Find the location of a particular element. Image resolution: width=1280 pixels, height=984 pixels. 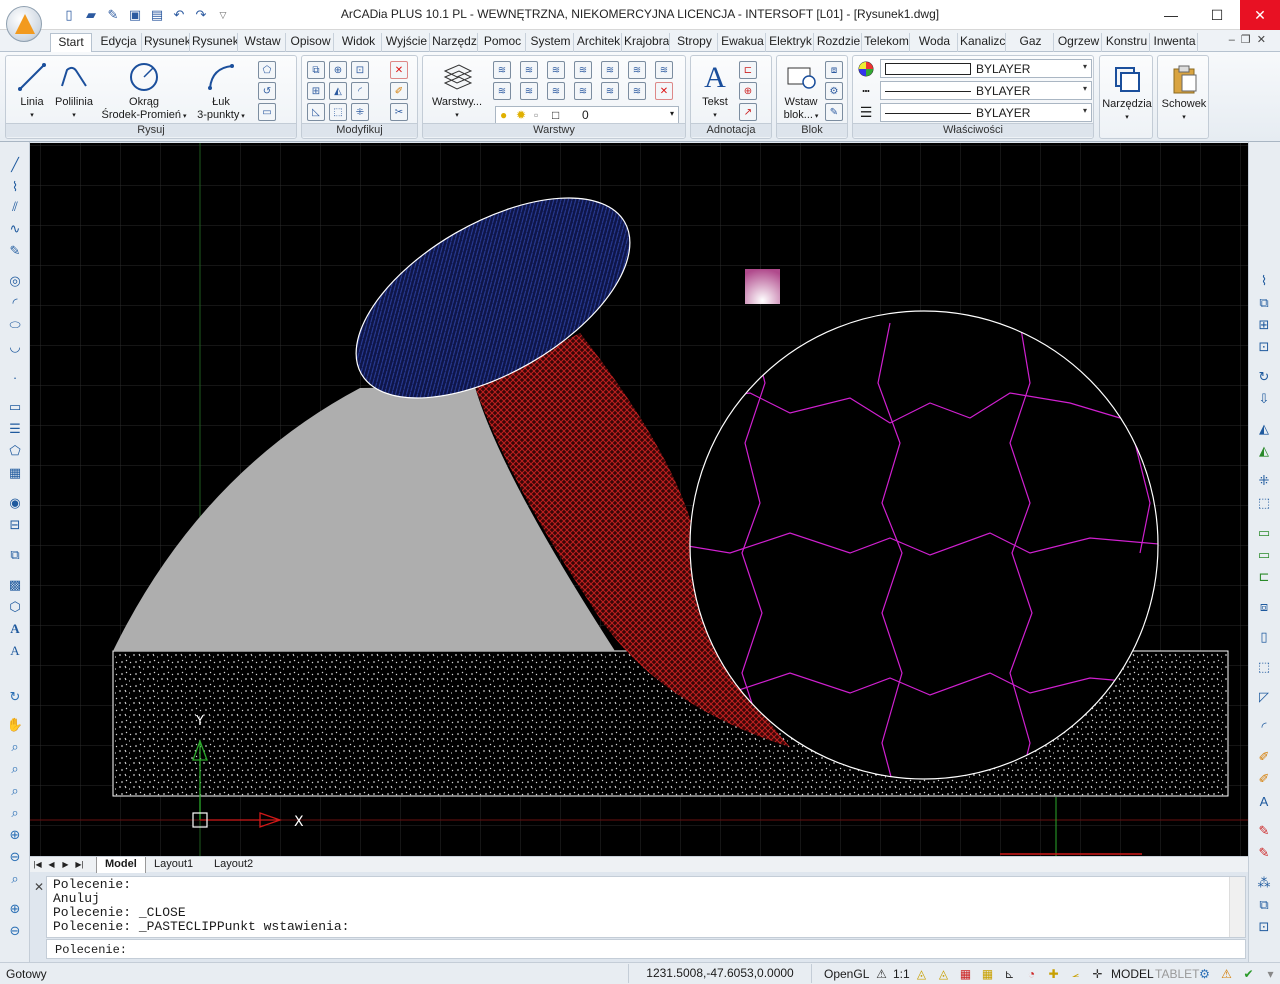

next-layout-icon: ▶ is located at coordinates (65, 864).